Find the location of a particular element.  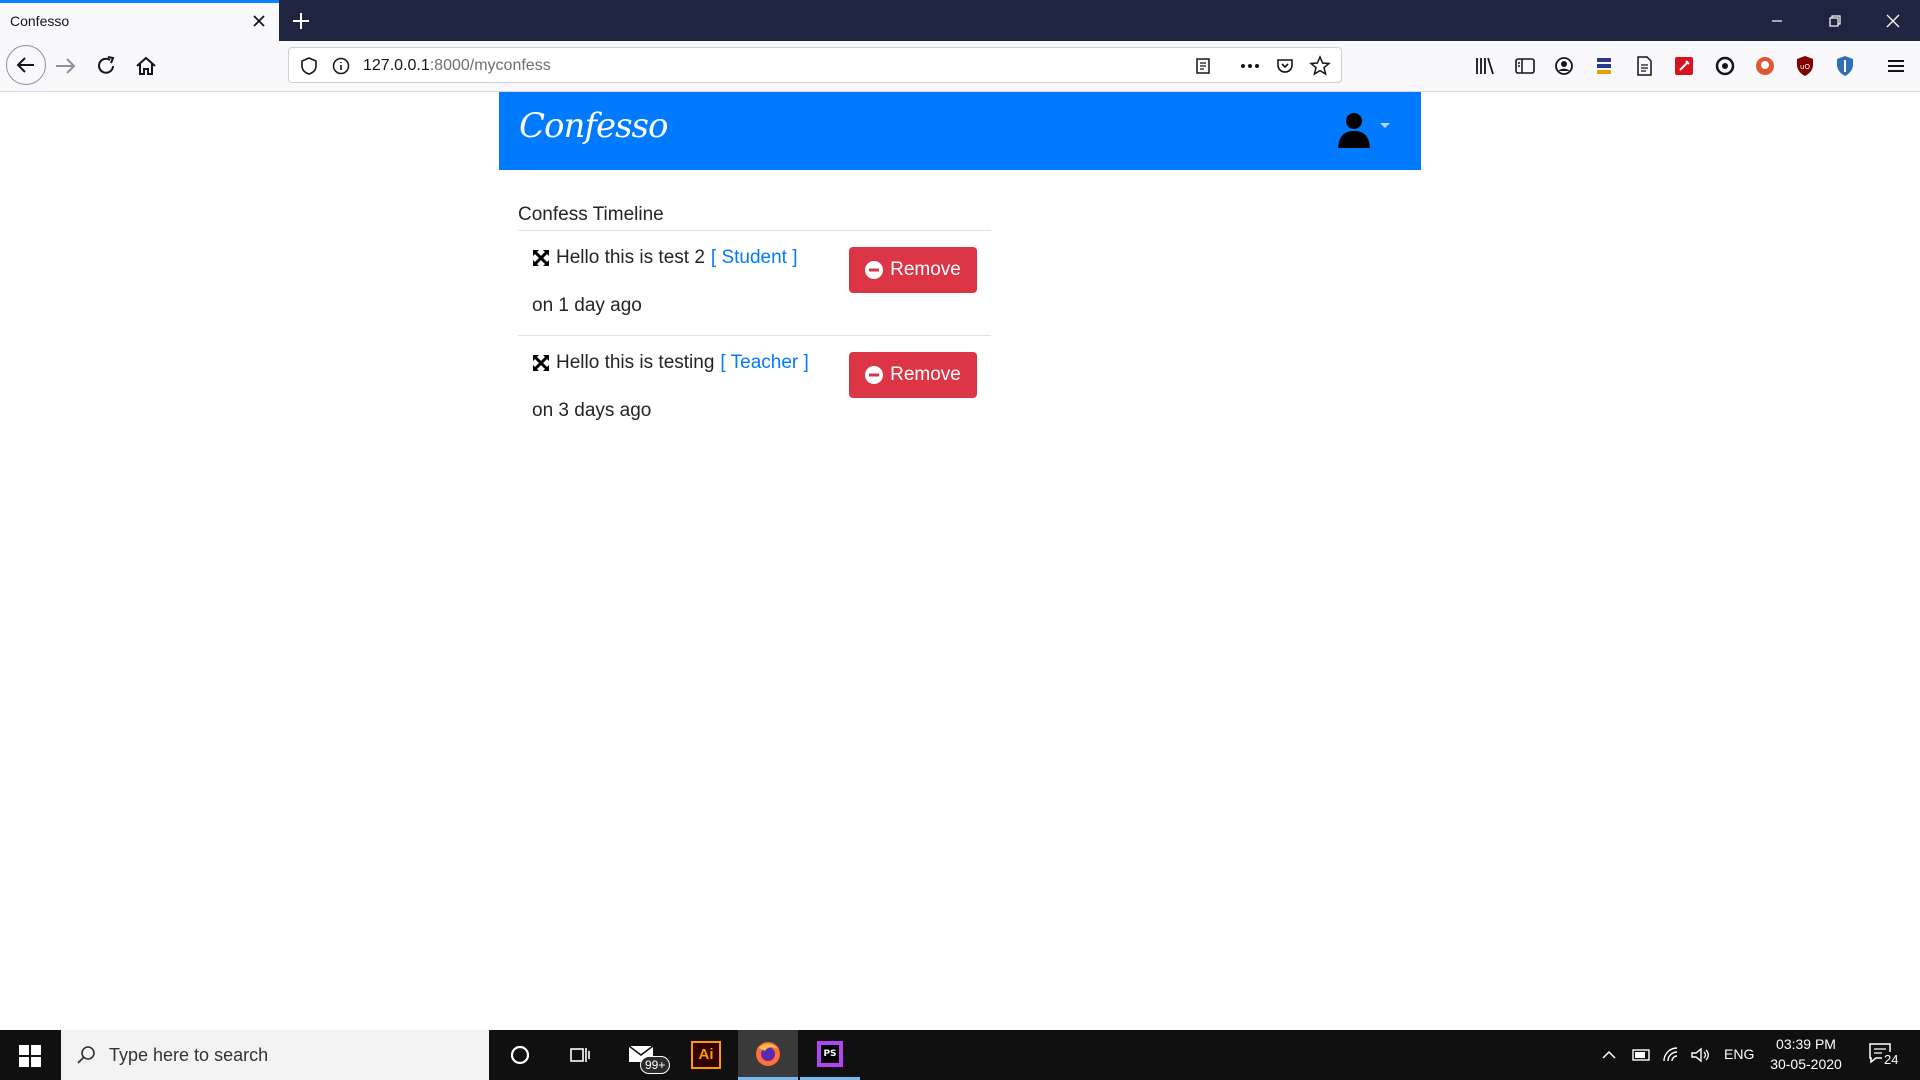

task-view-button is located at coordinates (580, 1055).